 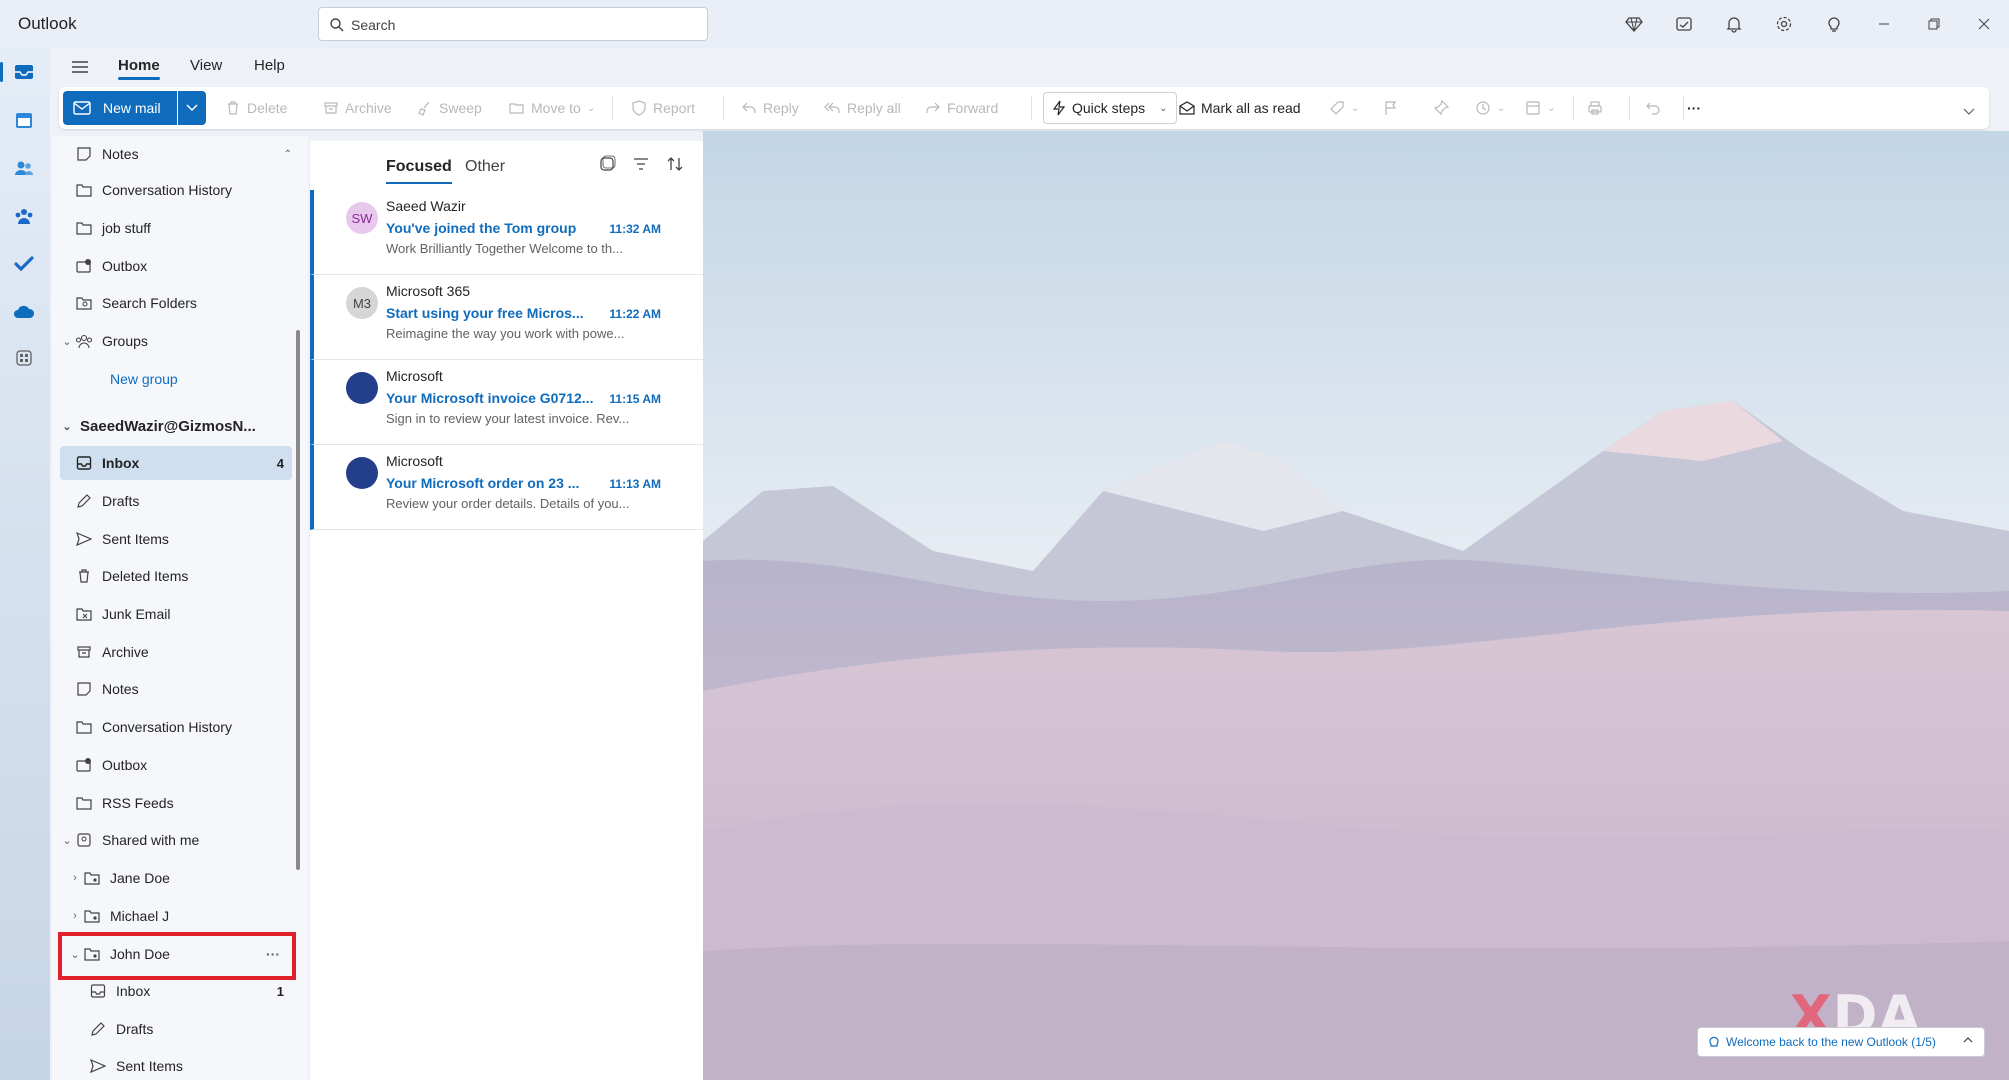 I want to click on john-folder-drafts: Drafts, so click(x=176, y=1029).